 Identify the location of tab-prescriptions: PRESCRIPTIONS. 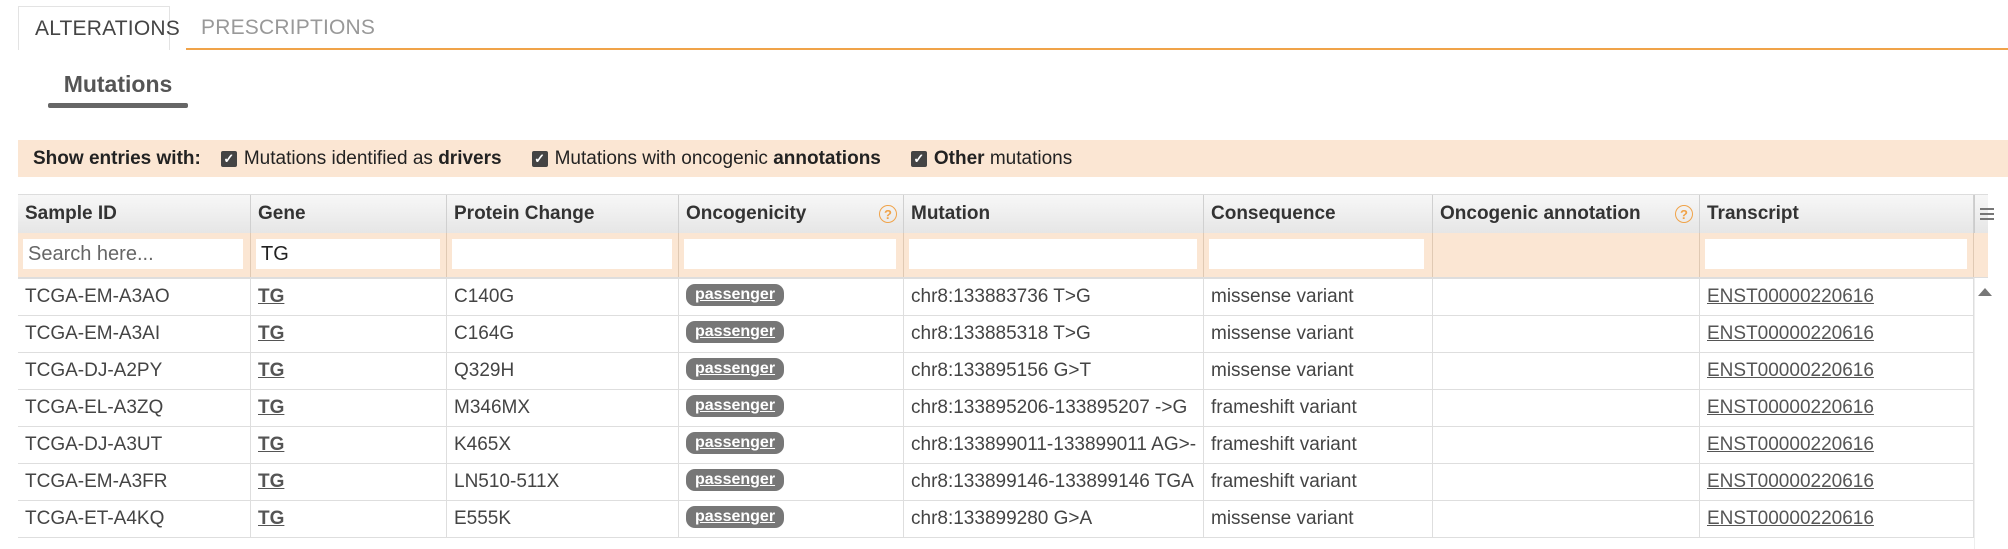
(288, 28).